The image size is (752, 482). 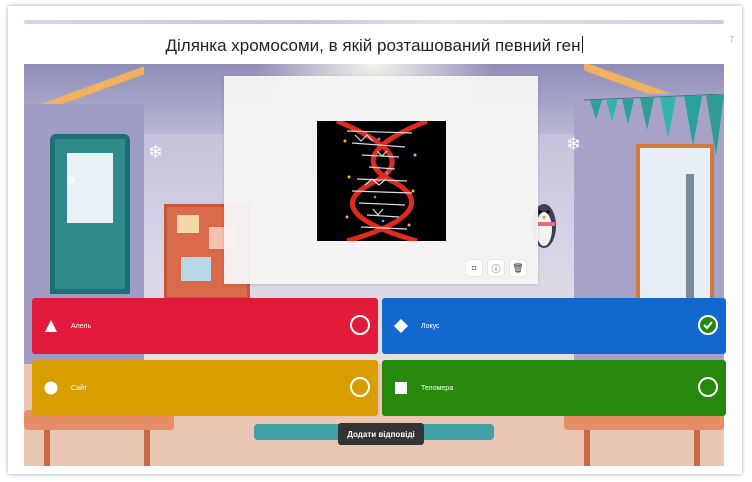 I want to click on correct-toggle-checked, so click(x=708, y=325).